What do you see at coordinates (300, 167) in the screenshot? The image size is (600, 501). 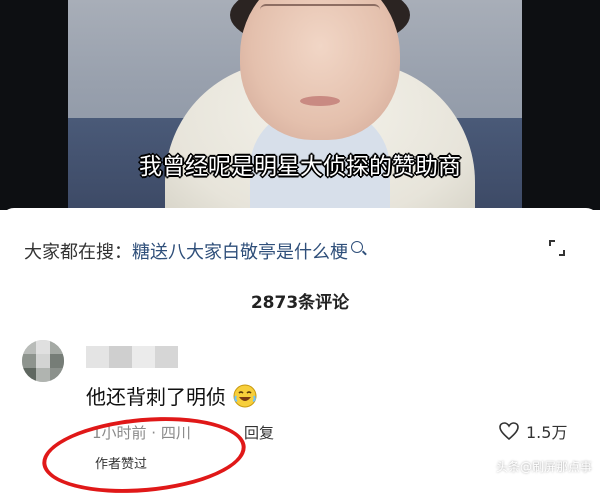 I see `video-caption: 我曾经呢是明星大侦探的赞助商` at bounding box center [300, 167].